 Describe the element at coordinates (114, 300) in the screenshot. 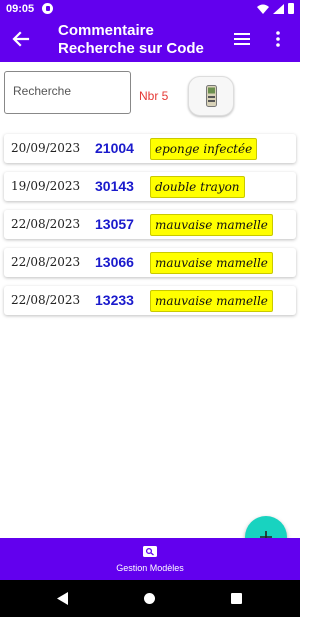

I see `item-code: 13233` at that location.